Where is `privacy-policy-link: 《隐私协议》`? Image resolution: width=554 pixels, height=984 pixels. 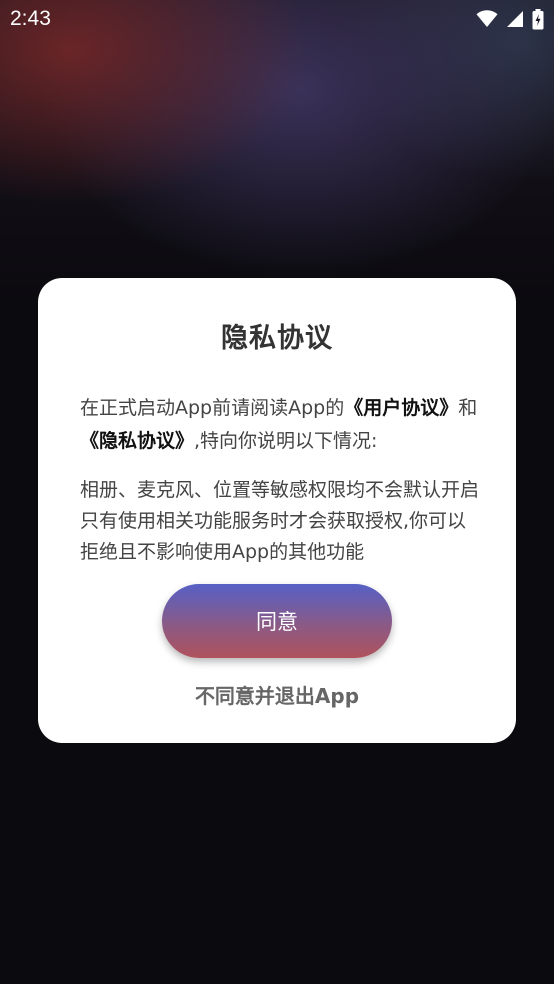
privacy-policy-link: 《隐私协议》 is located at coordinates (137, 441).